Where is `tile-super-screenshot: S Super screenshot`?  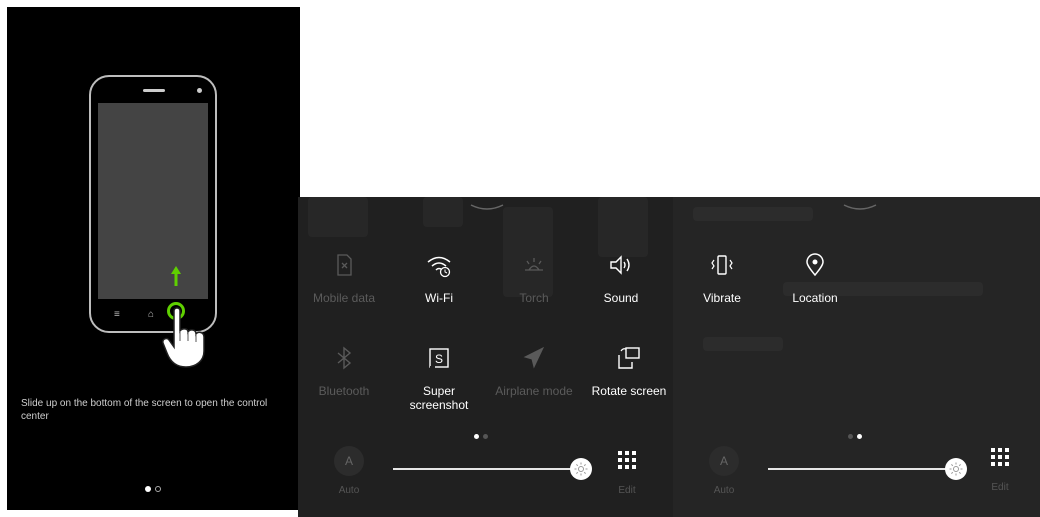 tile-super-screenshot: S Super screenshot is located at coordinates (439, 378).